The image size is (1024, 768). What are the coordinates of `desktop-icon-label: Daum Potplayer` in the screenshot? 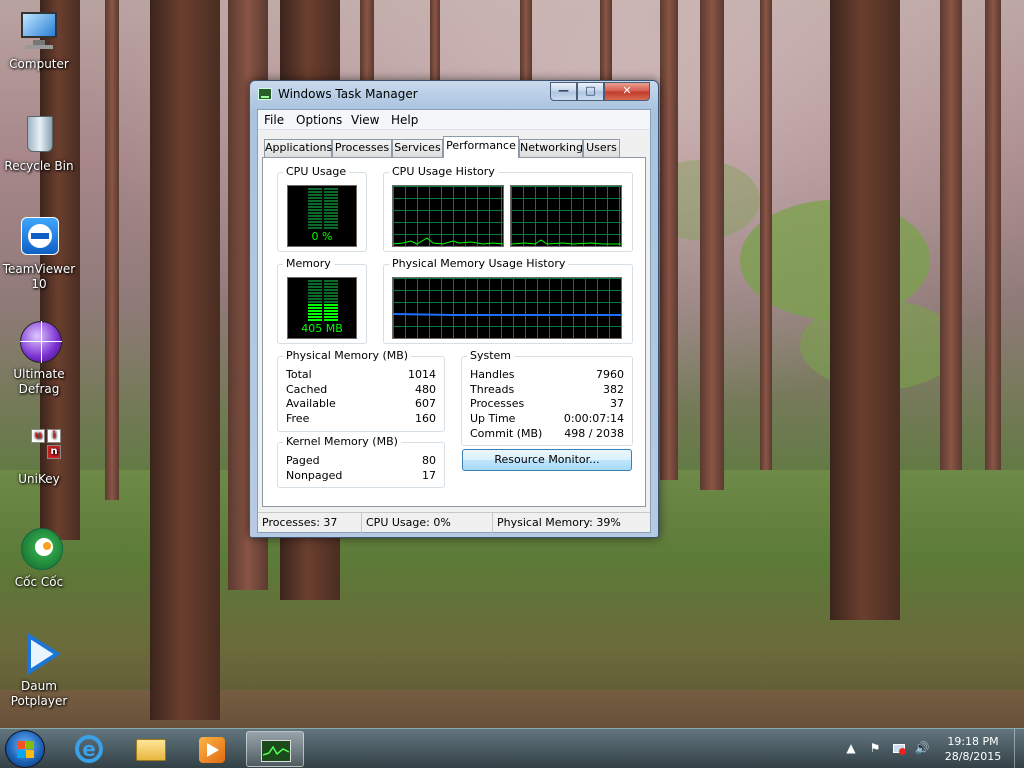 It's located at (39, 693).